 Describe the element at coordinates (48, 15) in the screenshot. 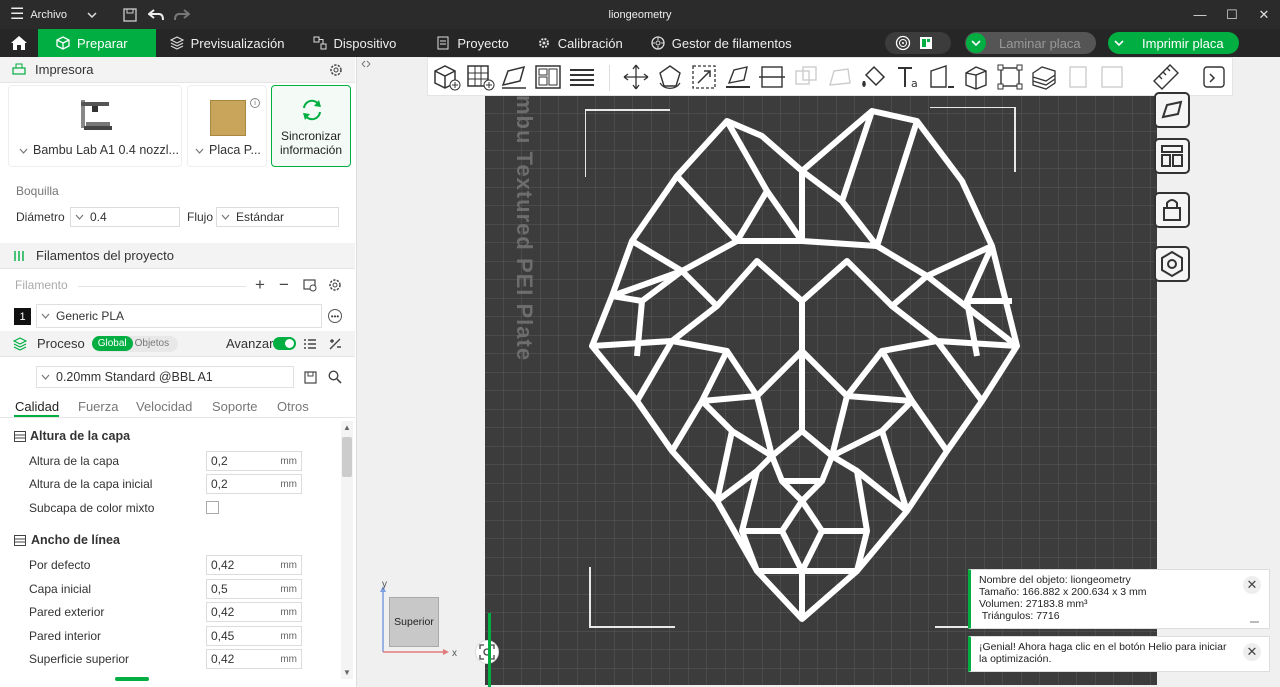

I see `file-menu: Archivo` at that location.